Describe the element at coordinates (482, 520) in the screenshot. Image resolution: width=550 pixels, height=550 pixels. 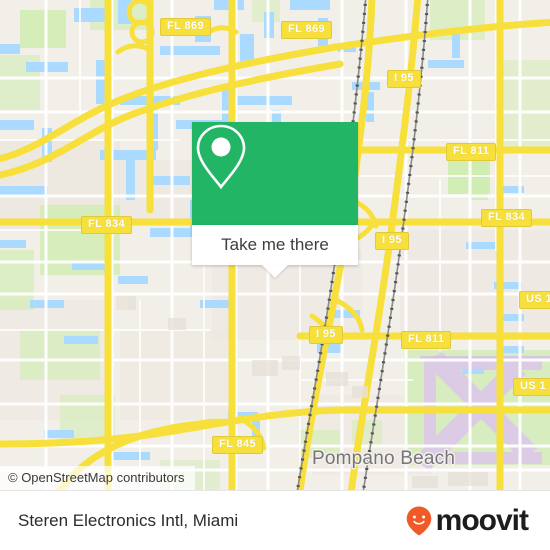
I see `moovit-wordmark: moovit` at that location.